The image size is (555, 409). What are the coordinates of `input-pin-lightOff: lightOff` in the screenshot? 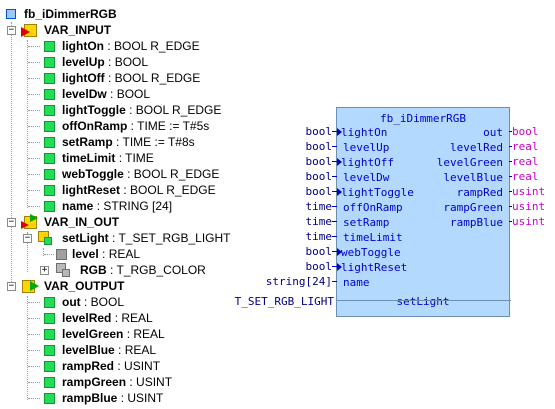 It's located at (367, 162).